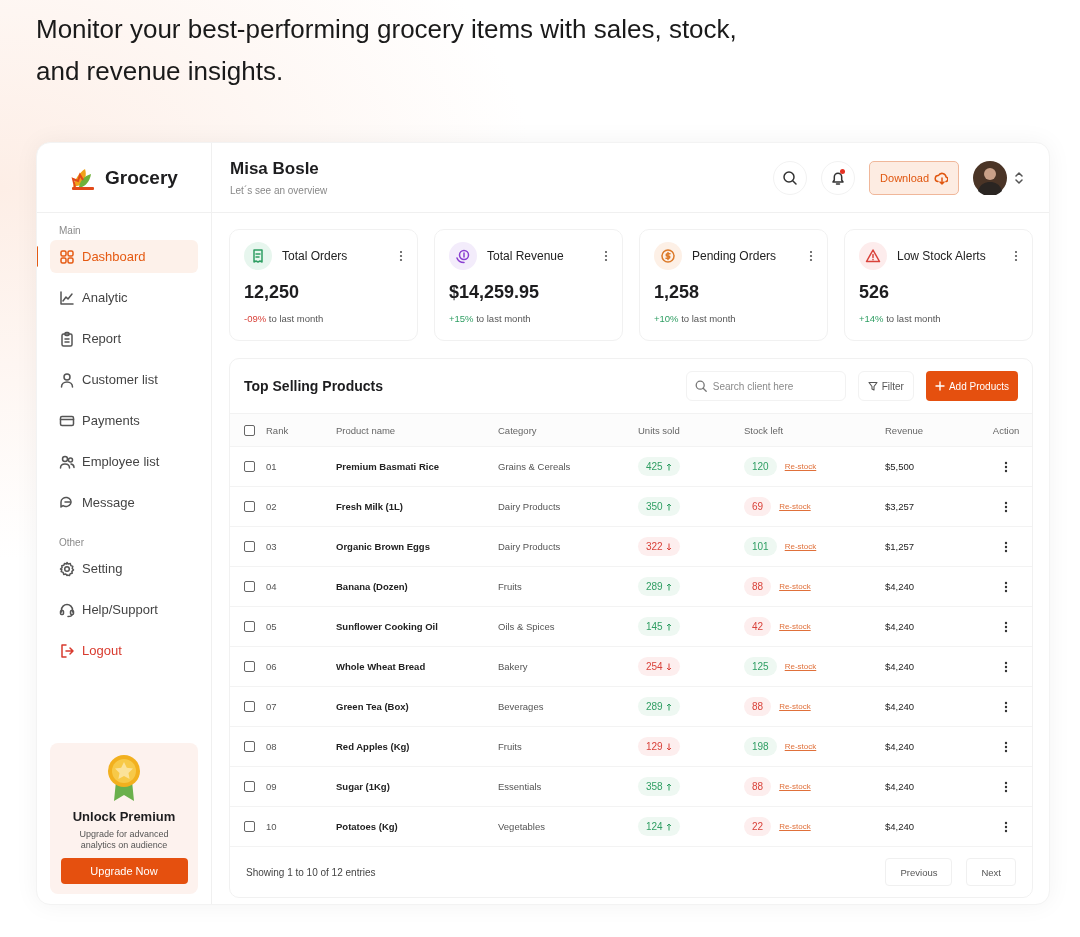 Image resolution: width=1080 pixels, height=937 pixels. What do you see at coordinates (659, 626) in the screenshot?
I see `units-badge: 145` at bounding box center [659, 626].